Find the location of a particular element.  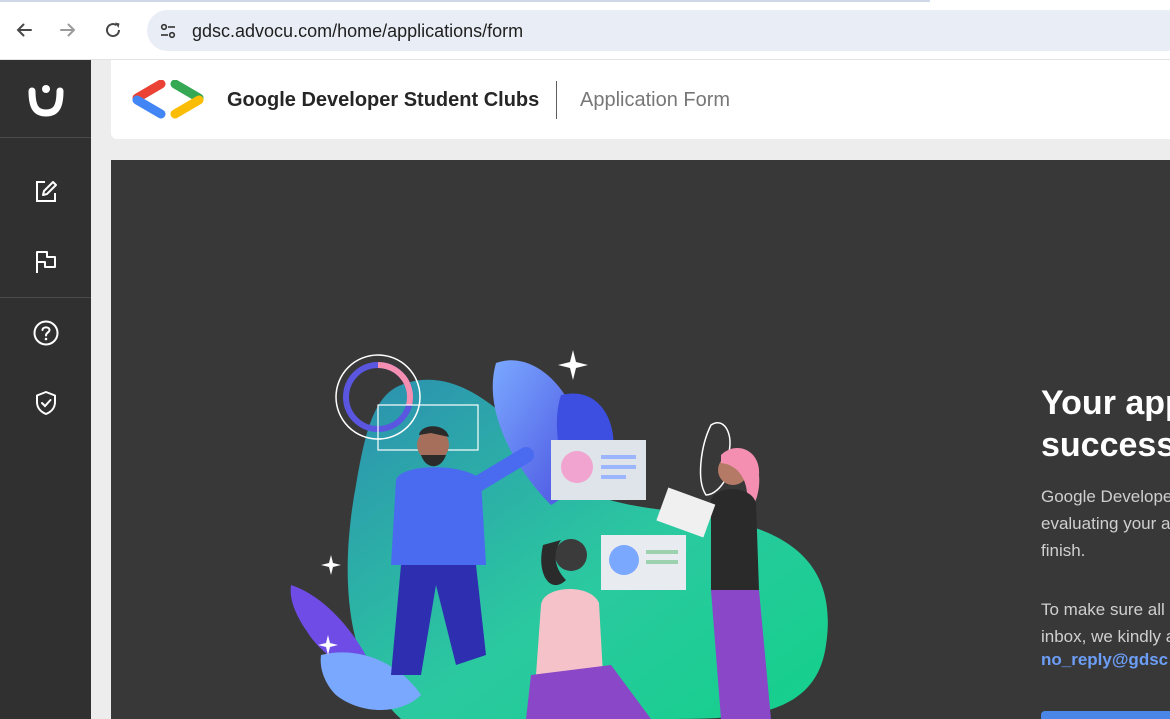

confirmation-title: Your app success is located at coordinates (1105, 424).